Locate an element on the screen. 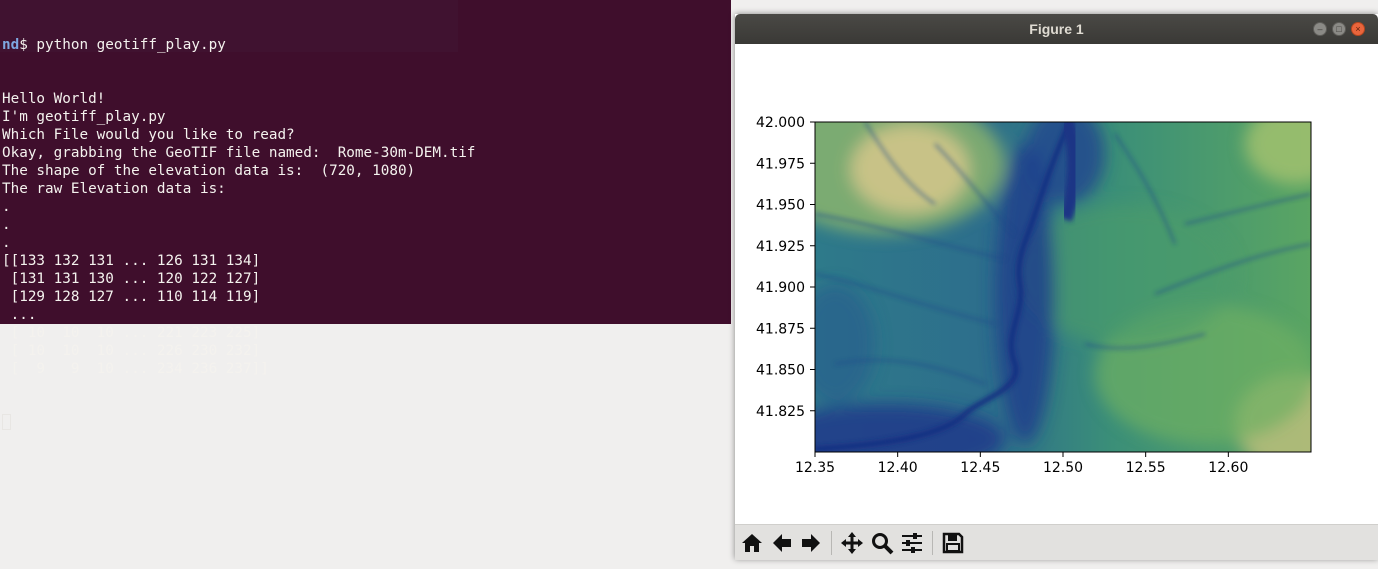  terminal-output-line: Which File would you like to read? is located at coordinates (148, 135).